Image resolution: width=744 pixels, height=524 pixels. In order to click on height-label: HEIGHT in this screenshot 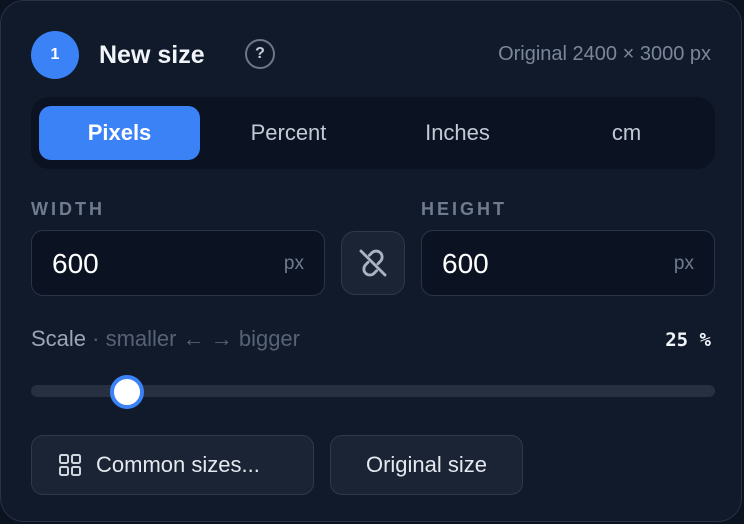, I will do `click(464, 209)`.